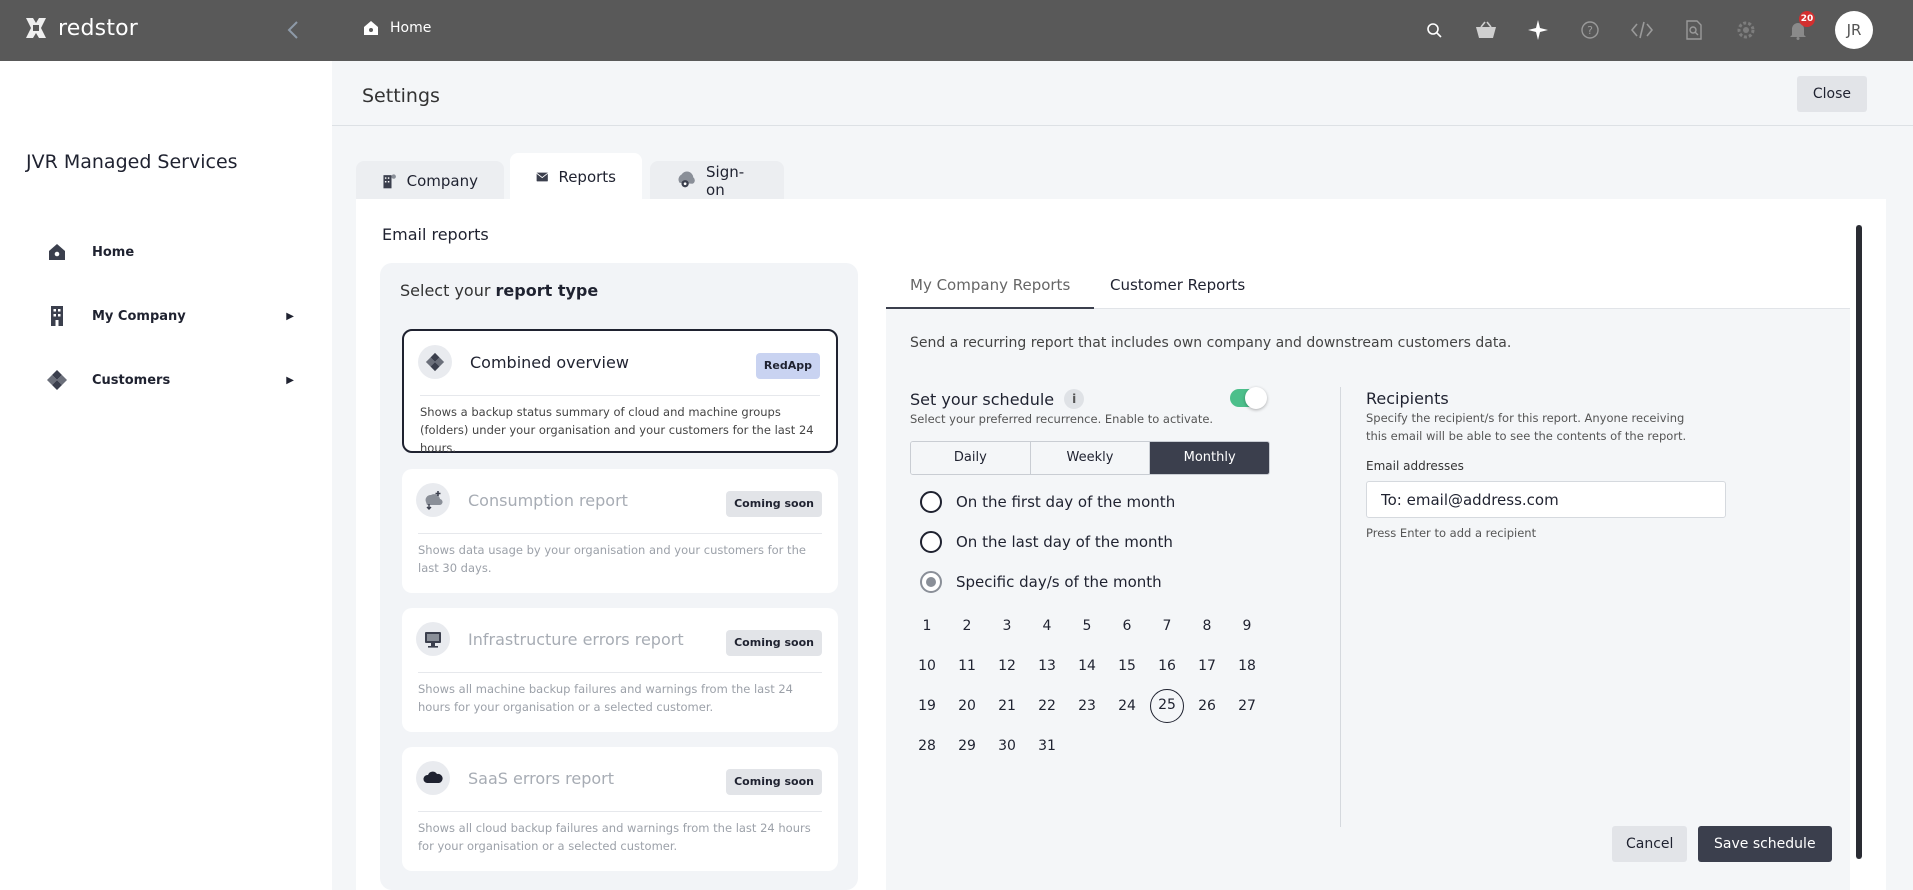  What do you see at coordinates (169, 252) in the screenshot?
I see `sidebar-item-home: Home` at bounding box center [169, 252].